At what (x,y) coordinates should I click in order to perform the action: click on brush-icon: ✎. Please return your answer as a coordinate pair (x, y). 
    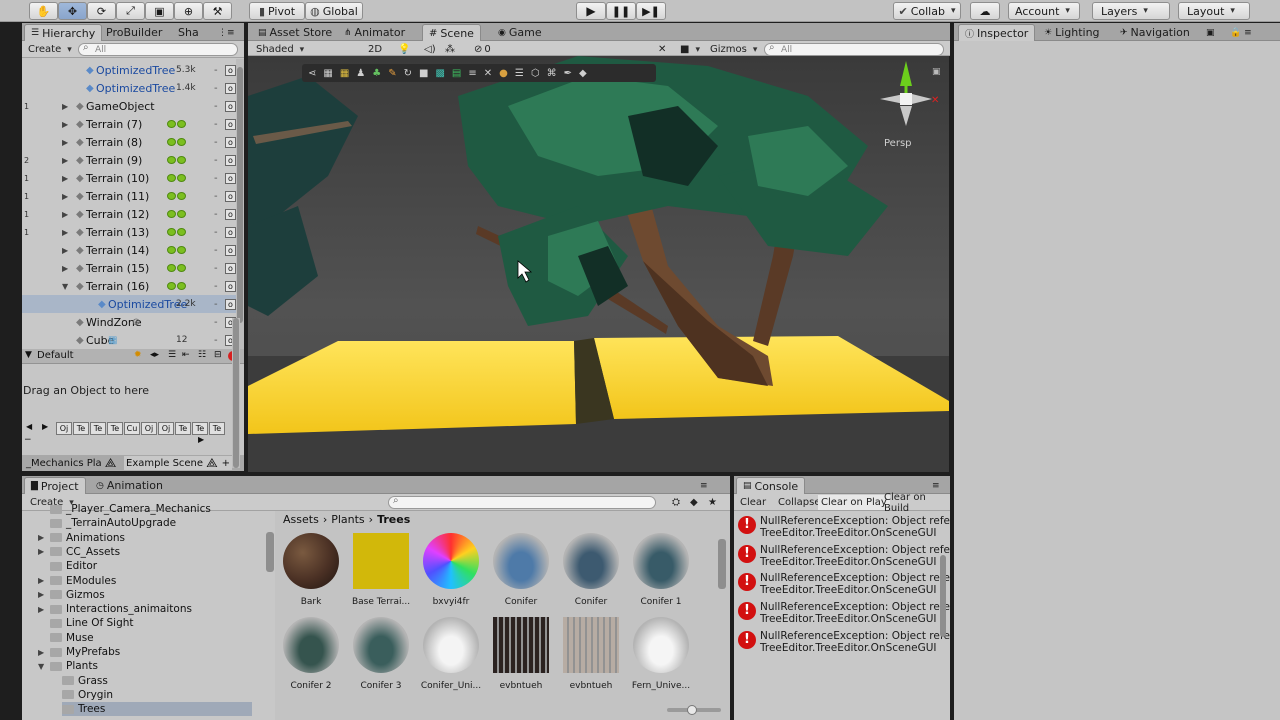
    Looking at the image, I should click on (392, 73).